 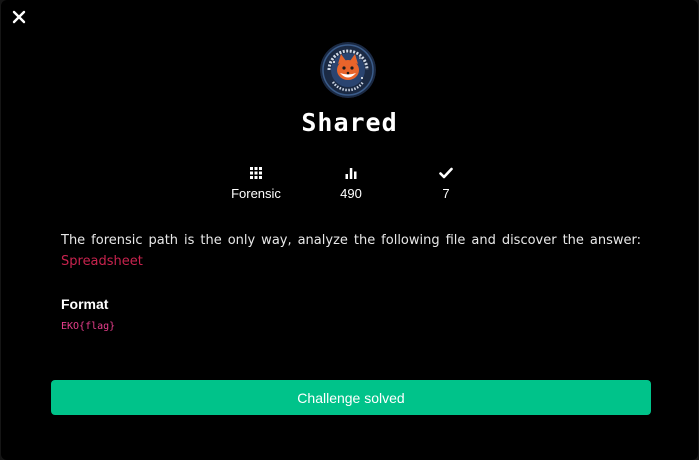 What do you see at coordinates (88, 326) in the screenshot?
I see `format-value: EKO{flag}` at bounding box center [88, 326].